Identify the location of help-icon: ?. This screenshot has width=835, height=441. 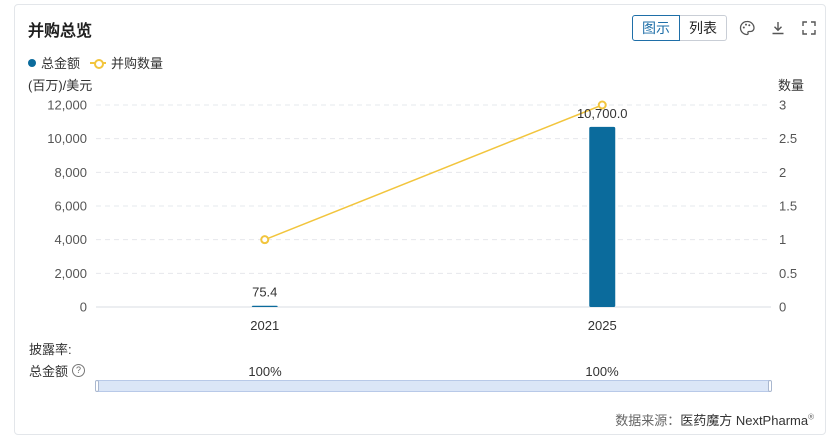
(79, 370).